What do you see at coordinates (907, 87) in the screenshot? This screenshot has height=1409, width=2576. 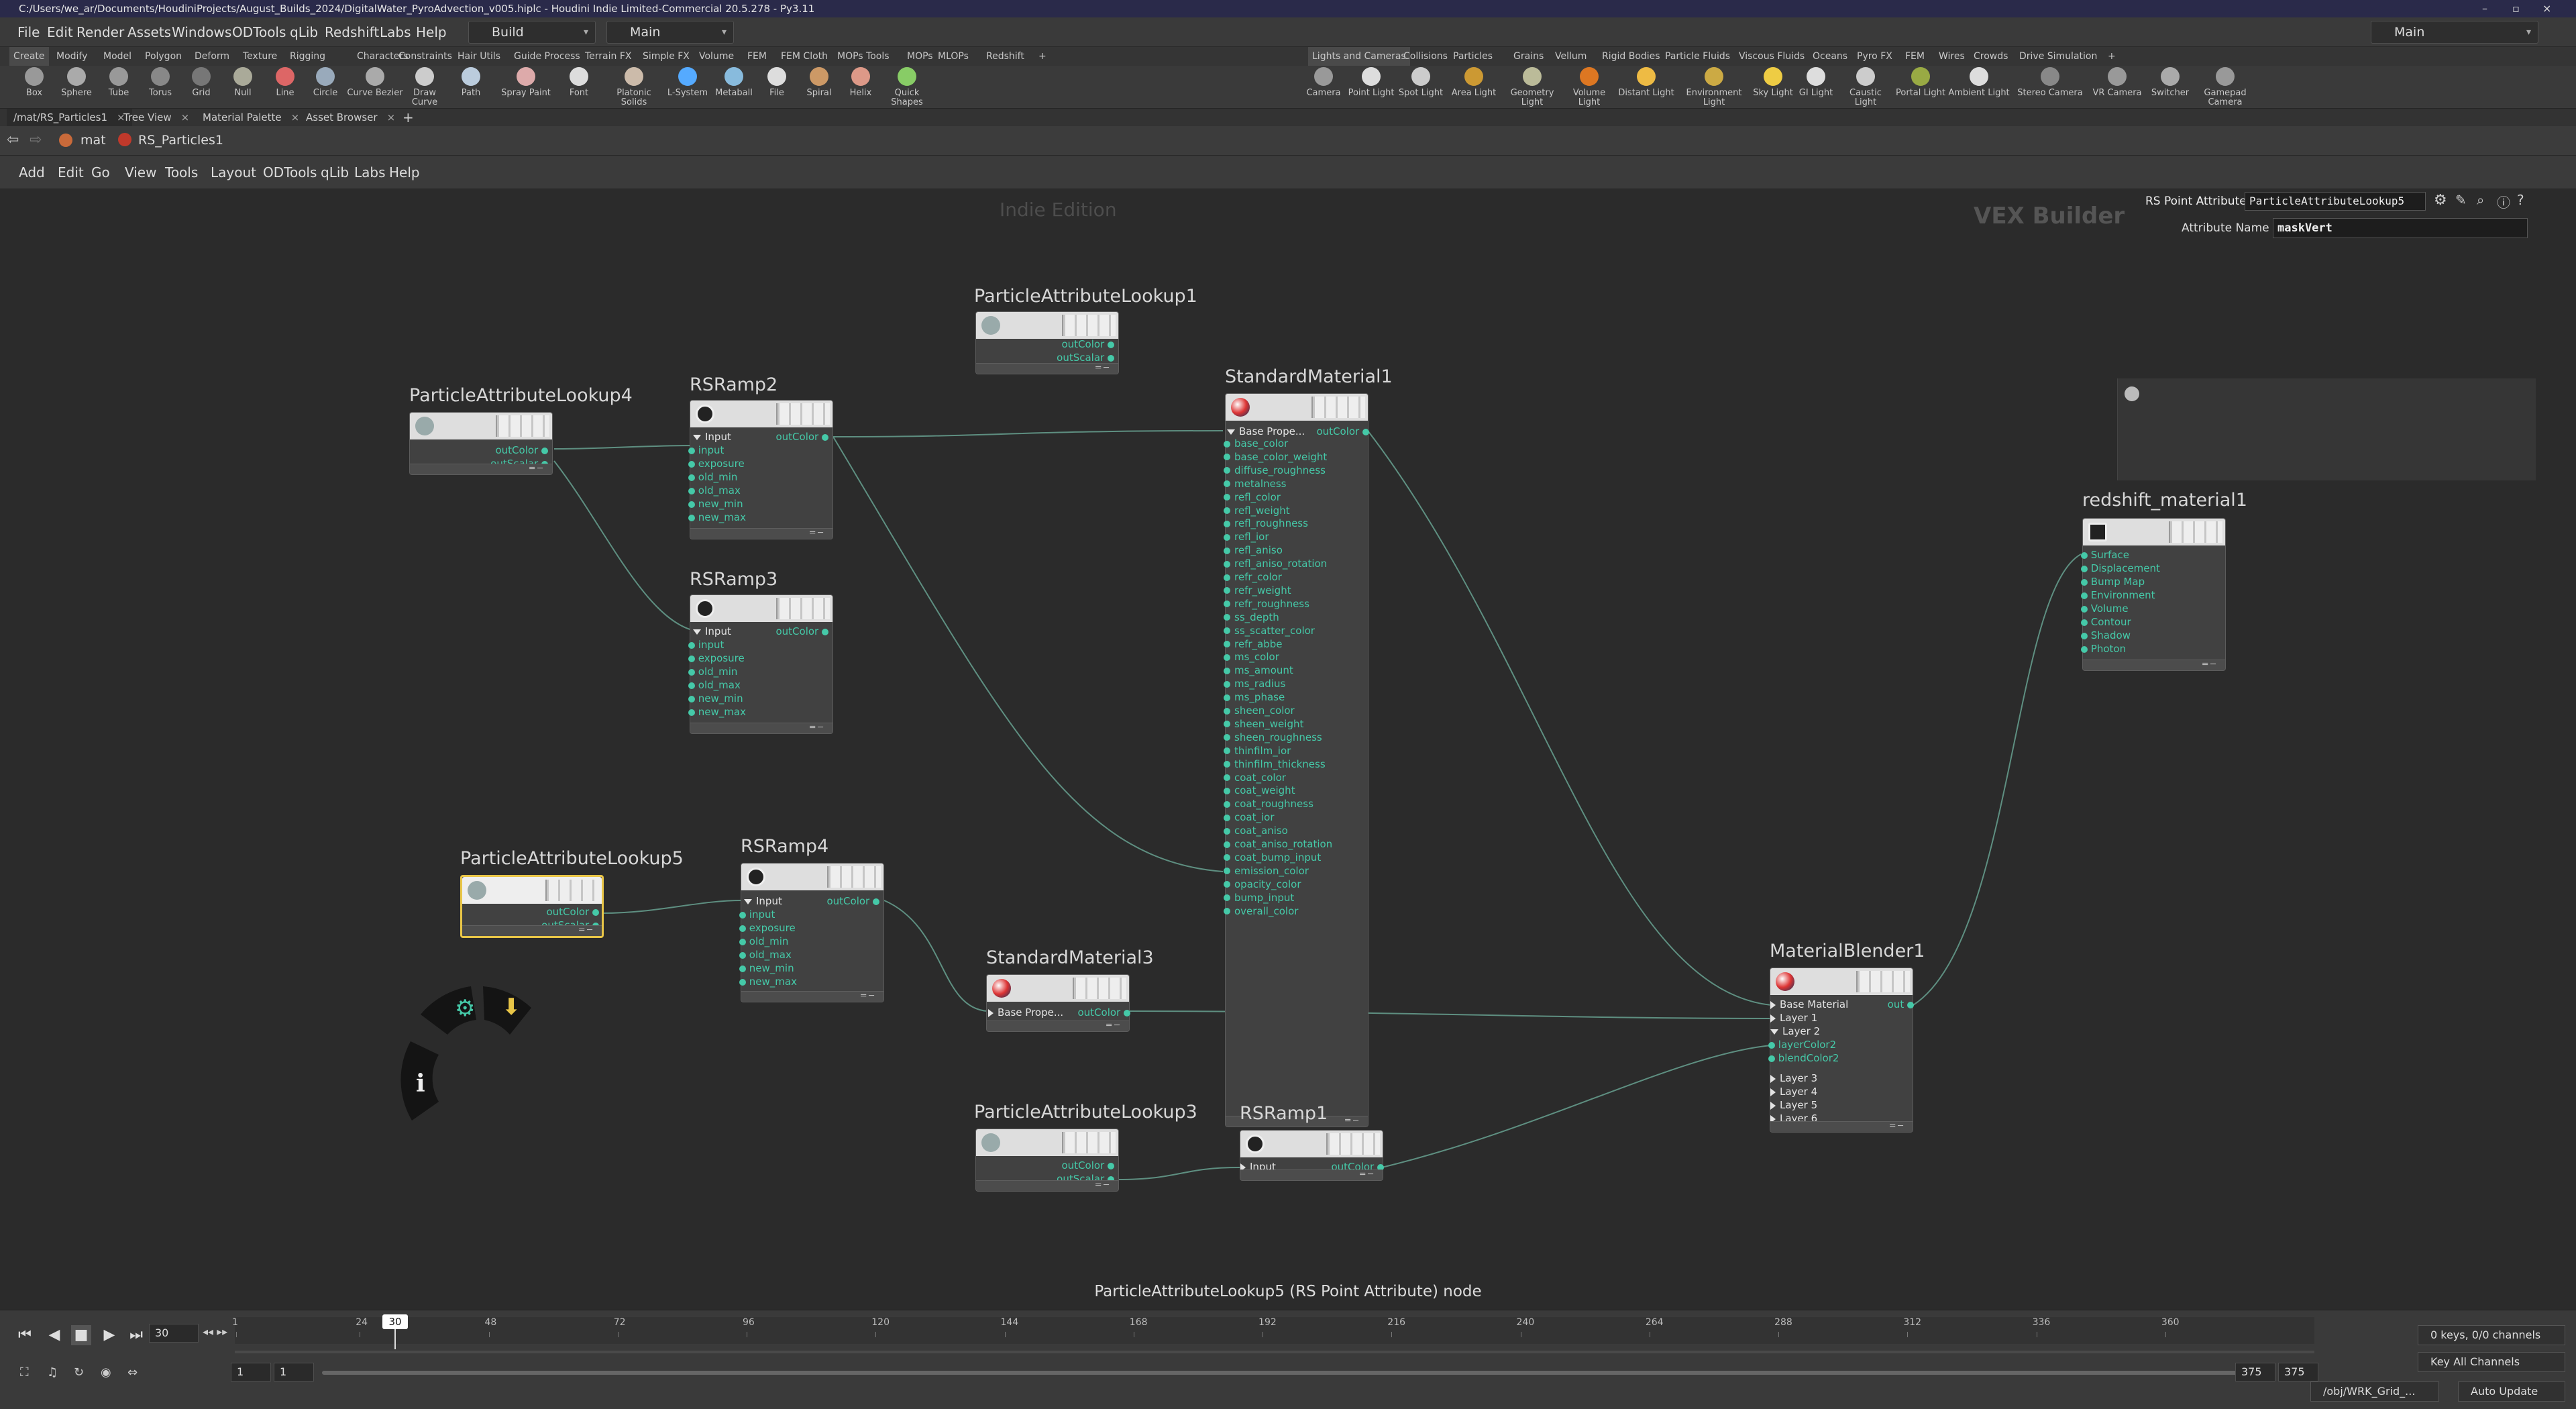 I see `tool-quick-shapes: Quick Shapes` at bounding box center [907, 87].